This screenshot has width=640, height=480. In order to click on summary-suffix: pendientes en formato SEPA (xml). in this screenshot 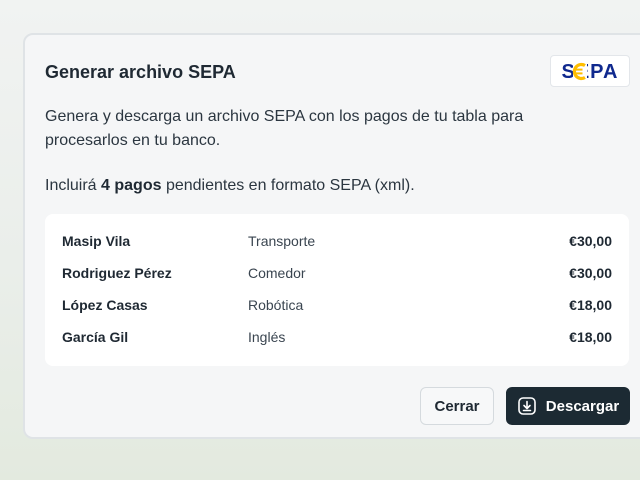, I will do `click(288, 185)`.